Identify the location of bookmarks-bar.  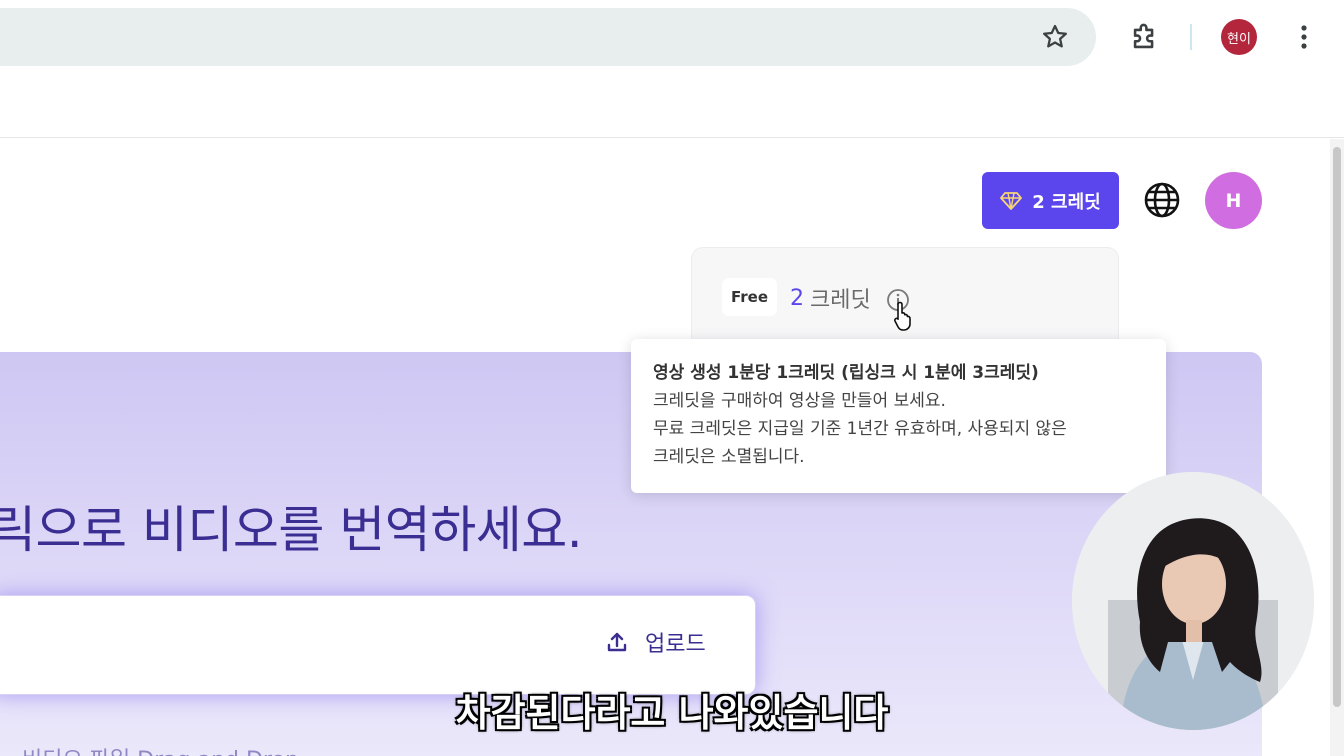
(672, 107).